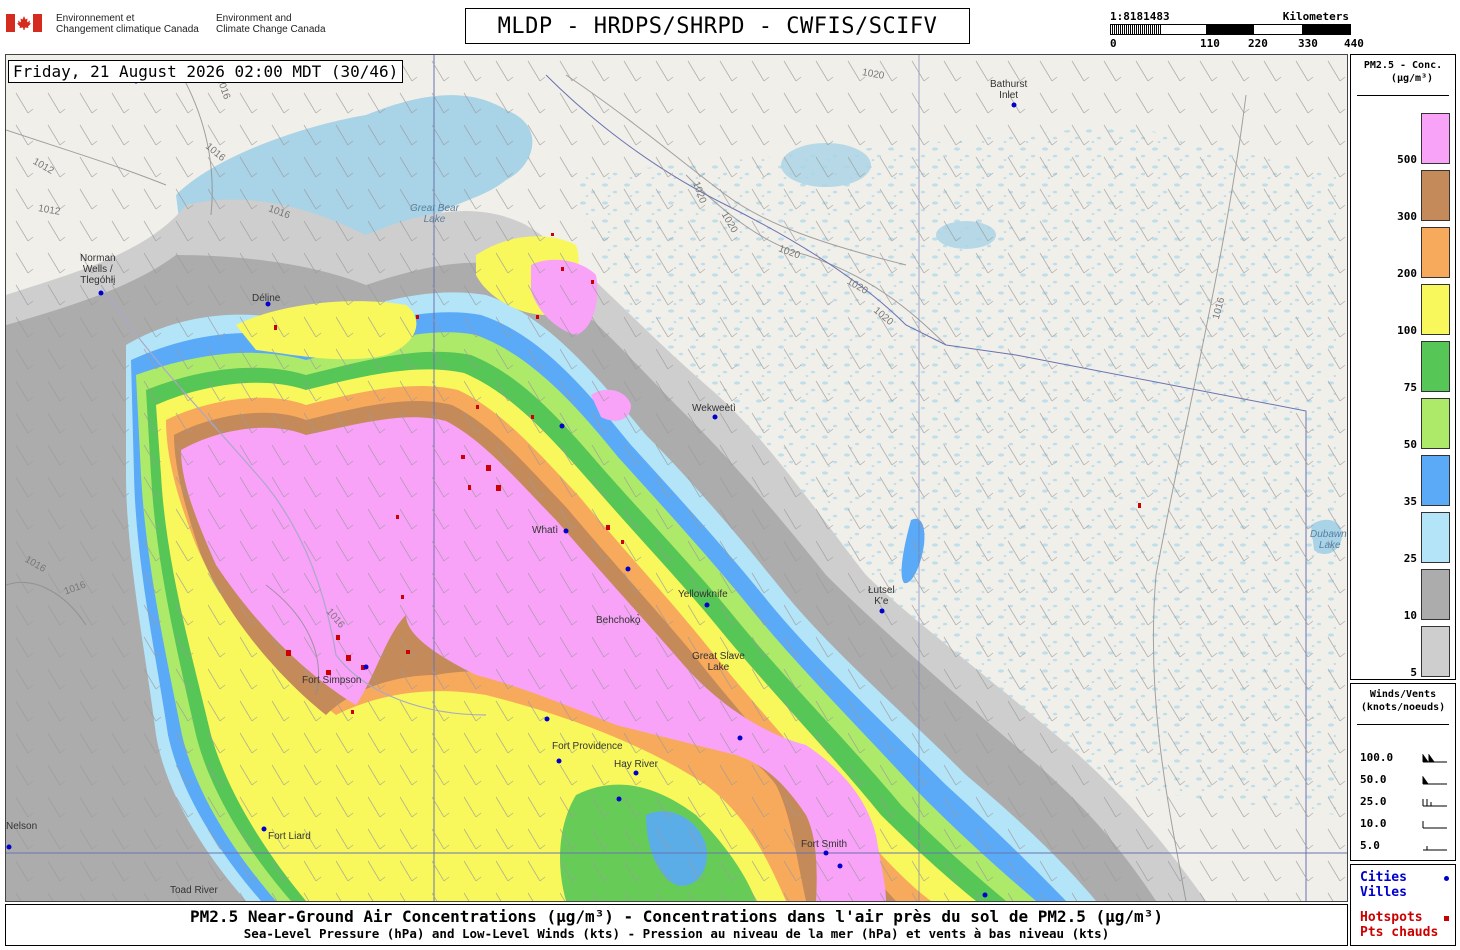  I want to click on label-toad-river: Toad River, so click(194, 890).